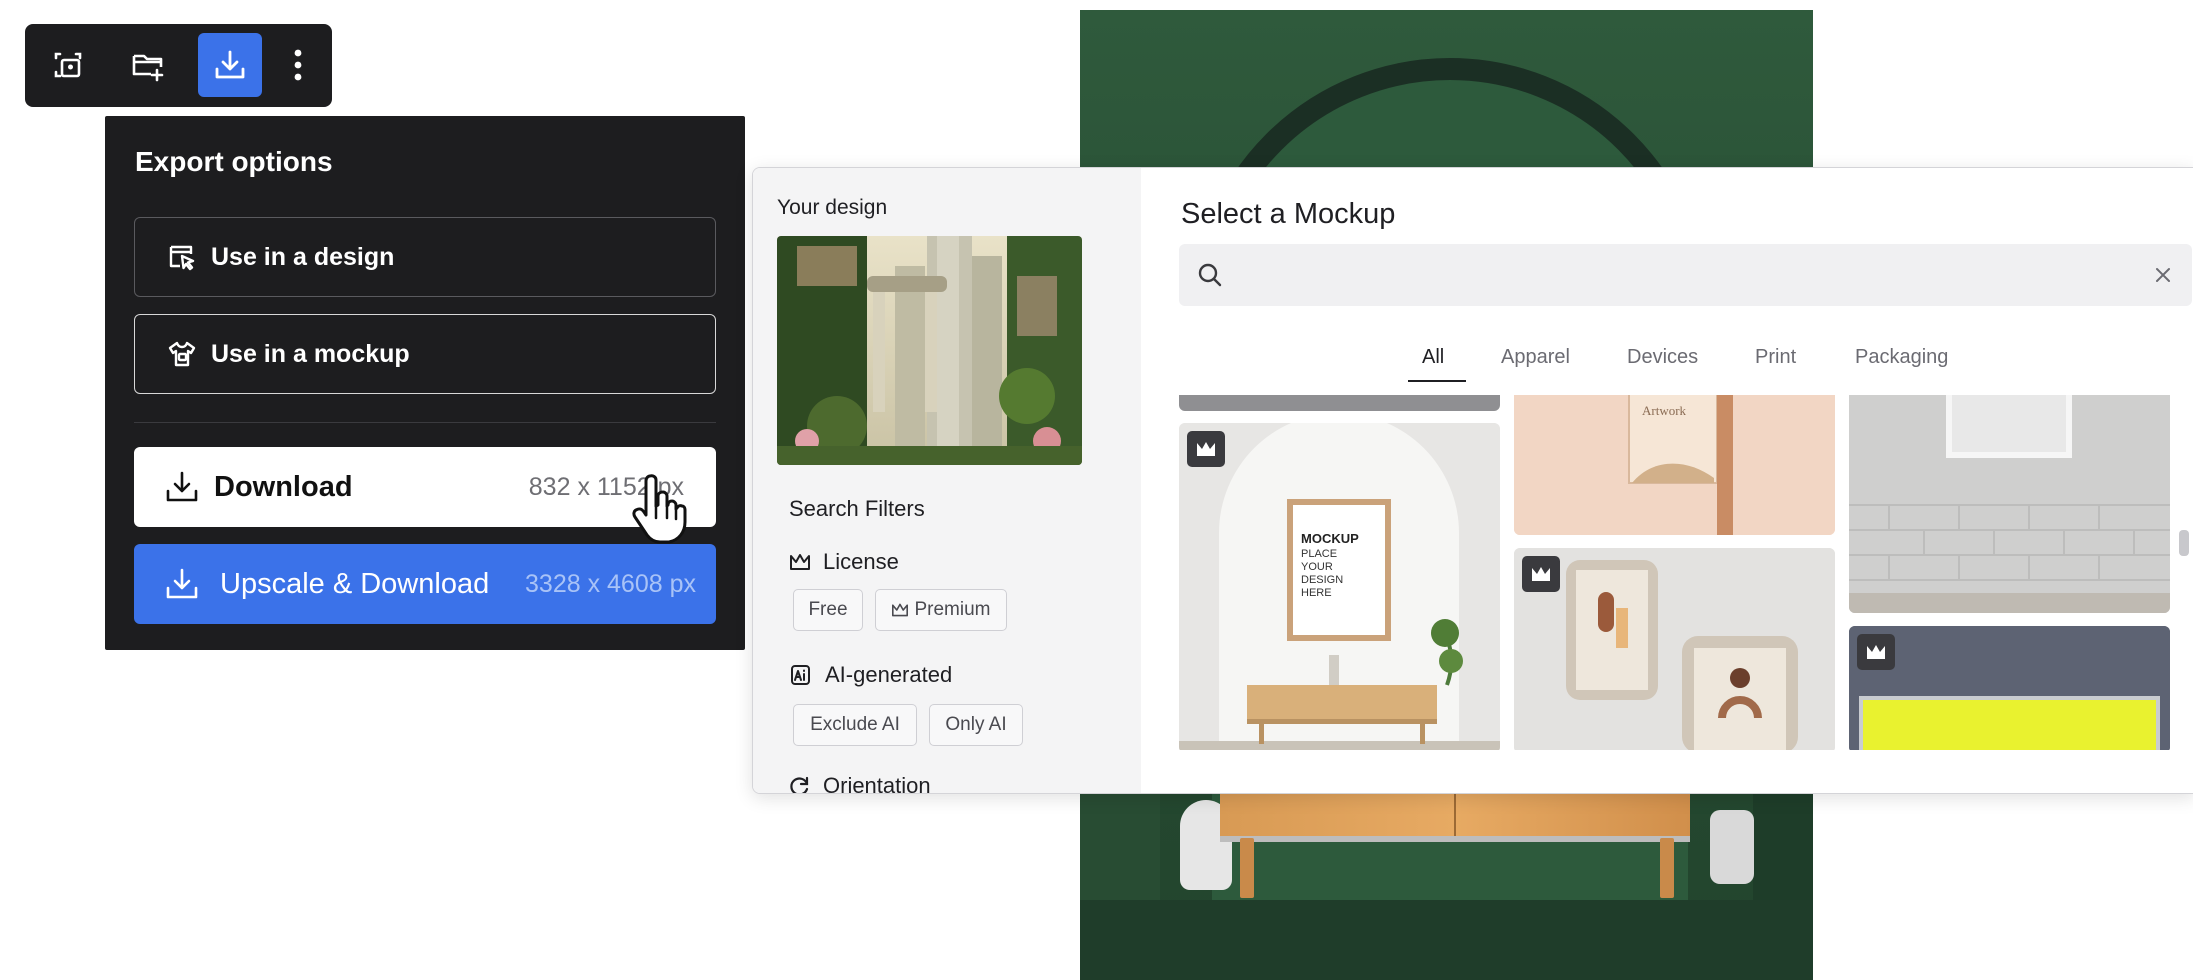  What do you see at coordinates (1433, 357) in the screenshot?
I see `tab-all: All` at bounding box center [1433, 357].